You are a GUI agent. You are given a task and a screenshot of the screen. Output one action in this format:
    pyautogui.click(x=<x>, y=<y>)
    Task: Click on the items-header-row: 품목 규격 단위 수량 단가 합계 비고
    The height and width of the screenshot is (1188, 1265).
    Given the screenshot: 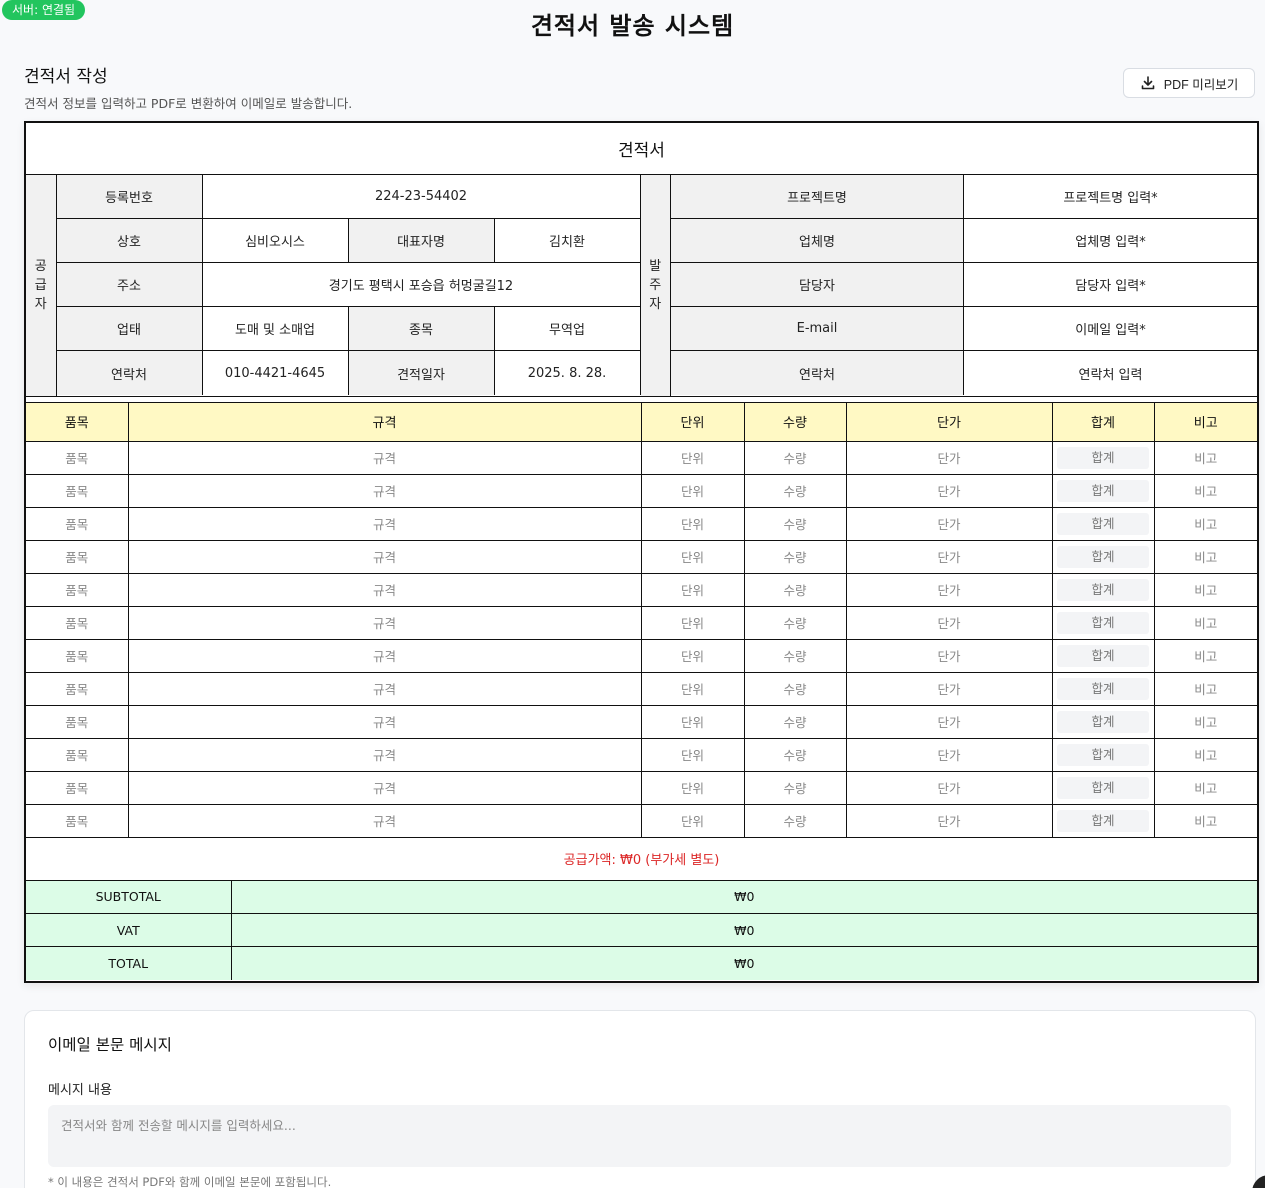 What is the action you would take?
    pyautogui.click(x=641, y=422)
    